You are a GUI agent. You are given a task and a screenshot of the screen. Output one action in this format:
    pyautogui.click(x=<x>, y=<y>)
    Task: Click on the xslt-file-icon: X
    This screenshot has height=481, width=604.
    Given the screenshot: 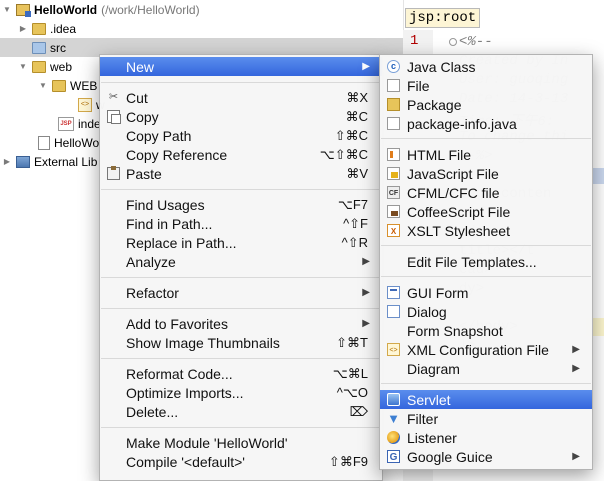 What is the action you would take?
    pyautogui.click(x=393, y=230)
    